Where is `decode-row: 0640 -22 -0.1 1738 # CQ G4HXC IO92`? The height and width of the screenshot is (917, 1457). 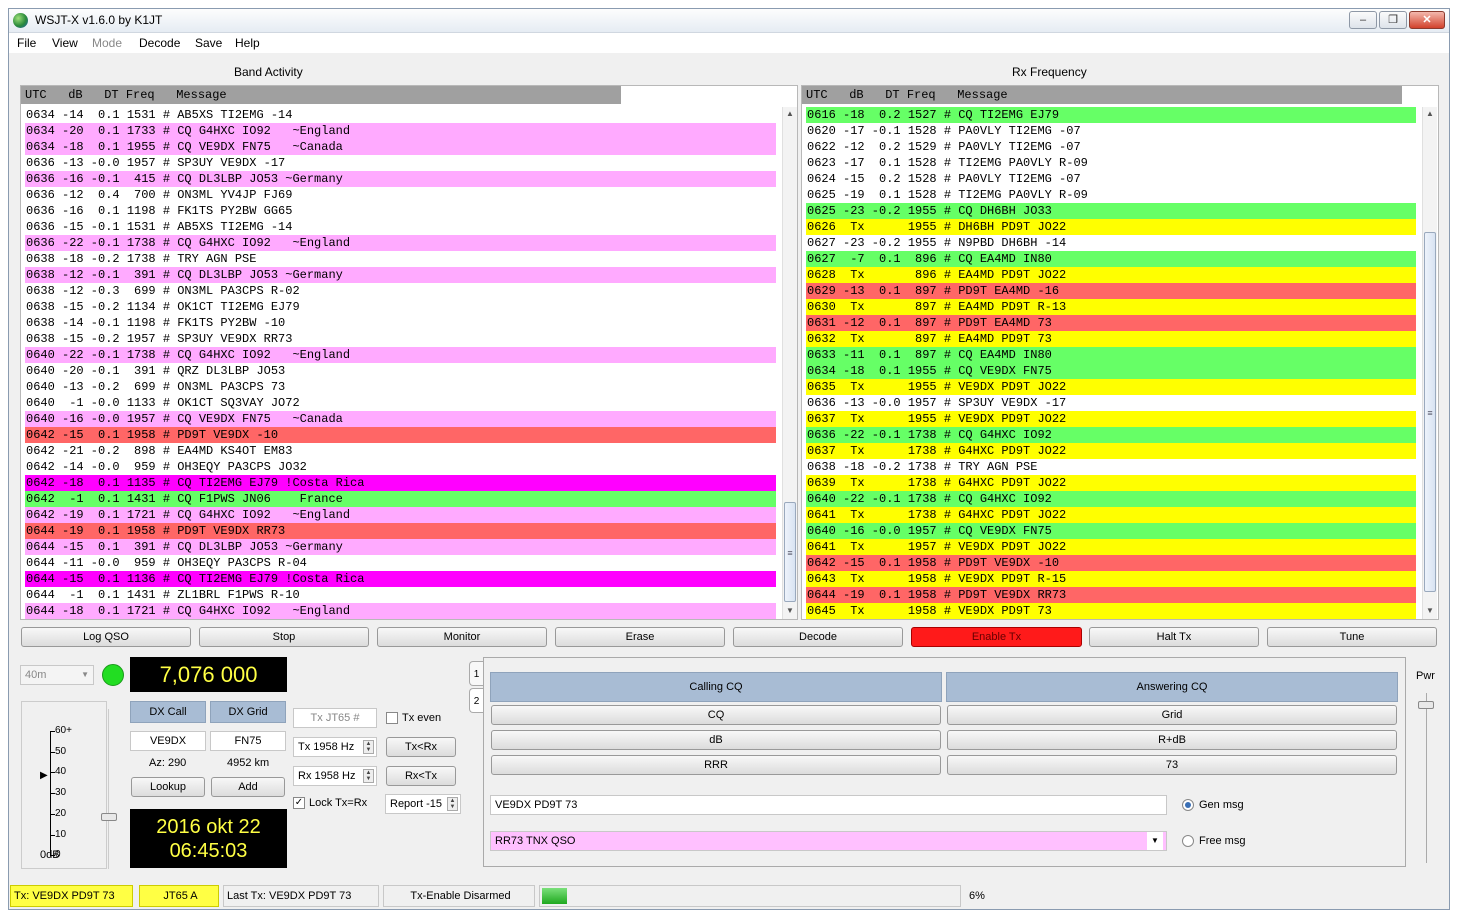
decode-row: 0640 -22 -0.1 1738 # CQ G4HXC IO92 is located at coordinates (1111, 499).